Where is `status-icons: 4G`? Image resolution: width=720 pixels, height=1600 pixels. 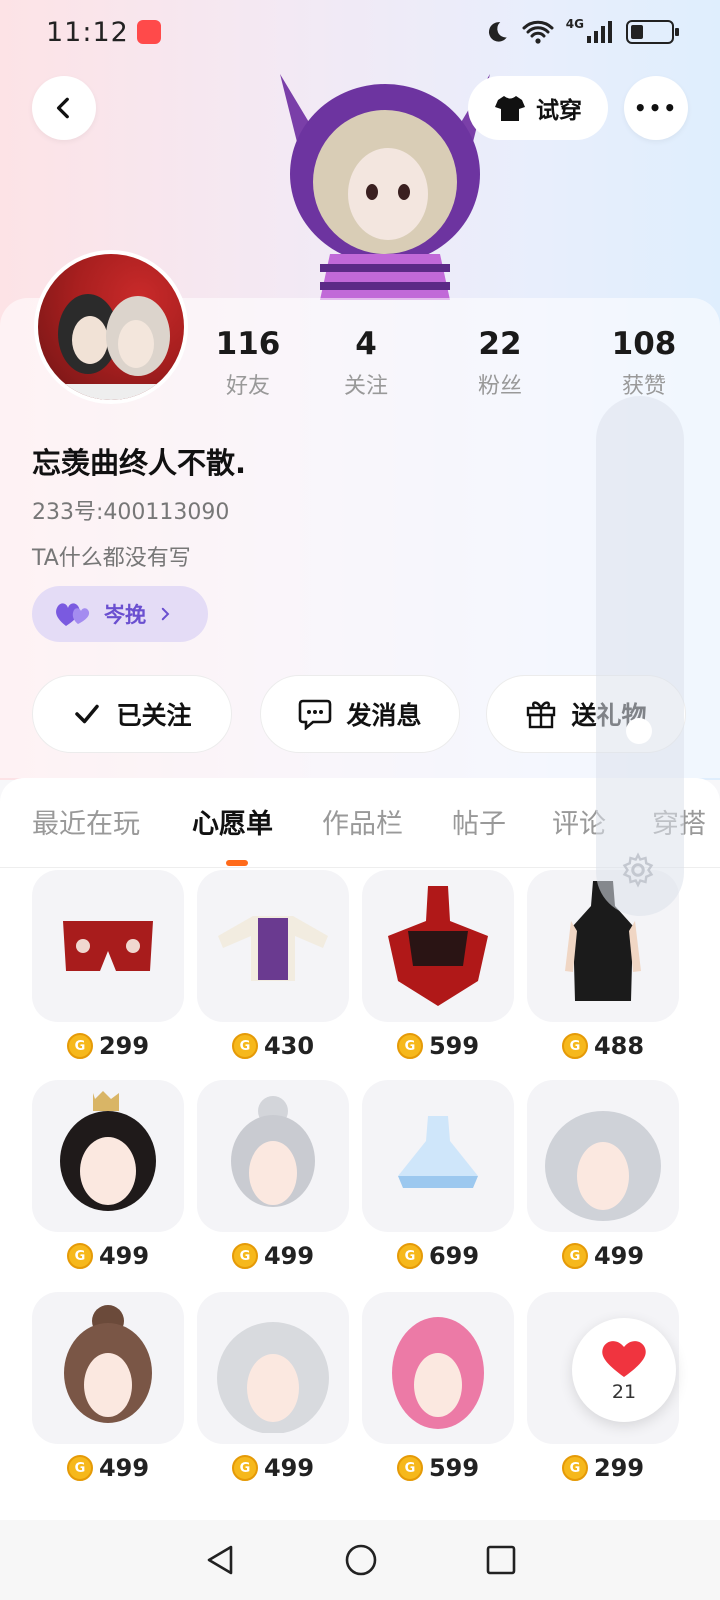
status-icons: 4G is located at coordinates (581, 31).